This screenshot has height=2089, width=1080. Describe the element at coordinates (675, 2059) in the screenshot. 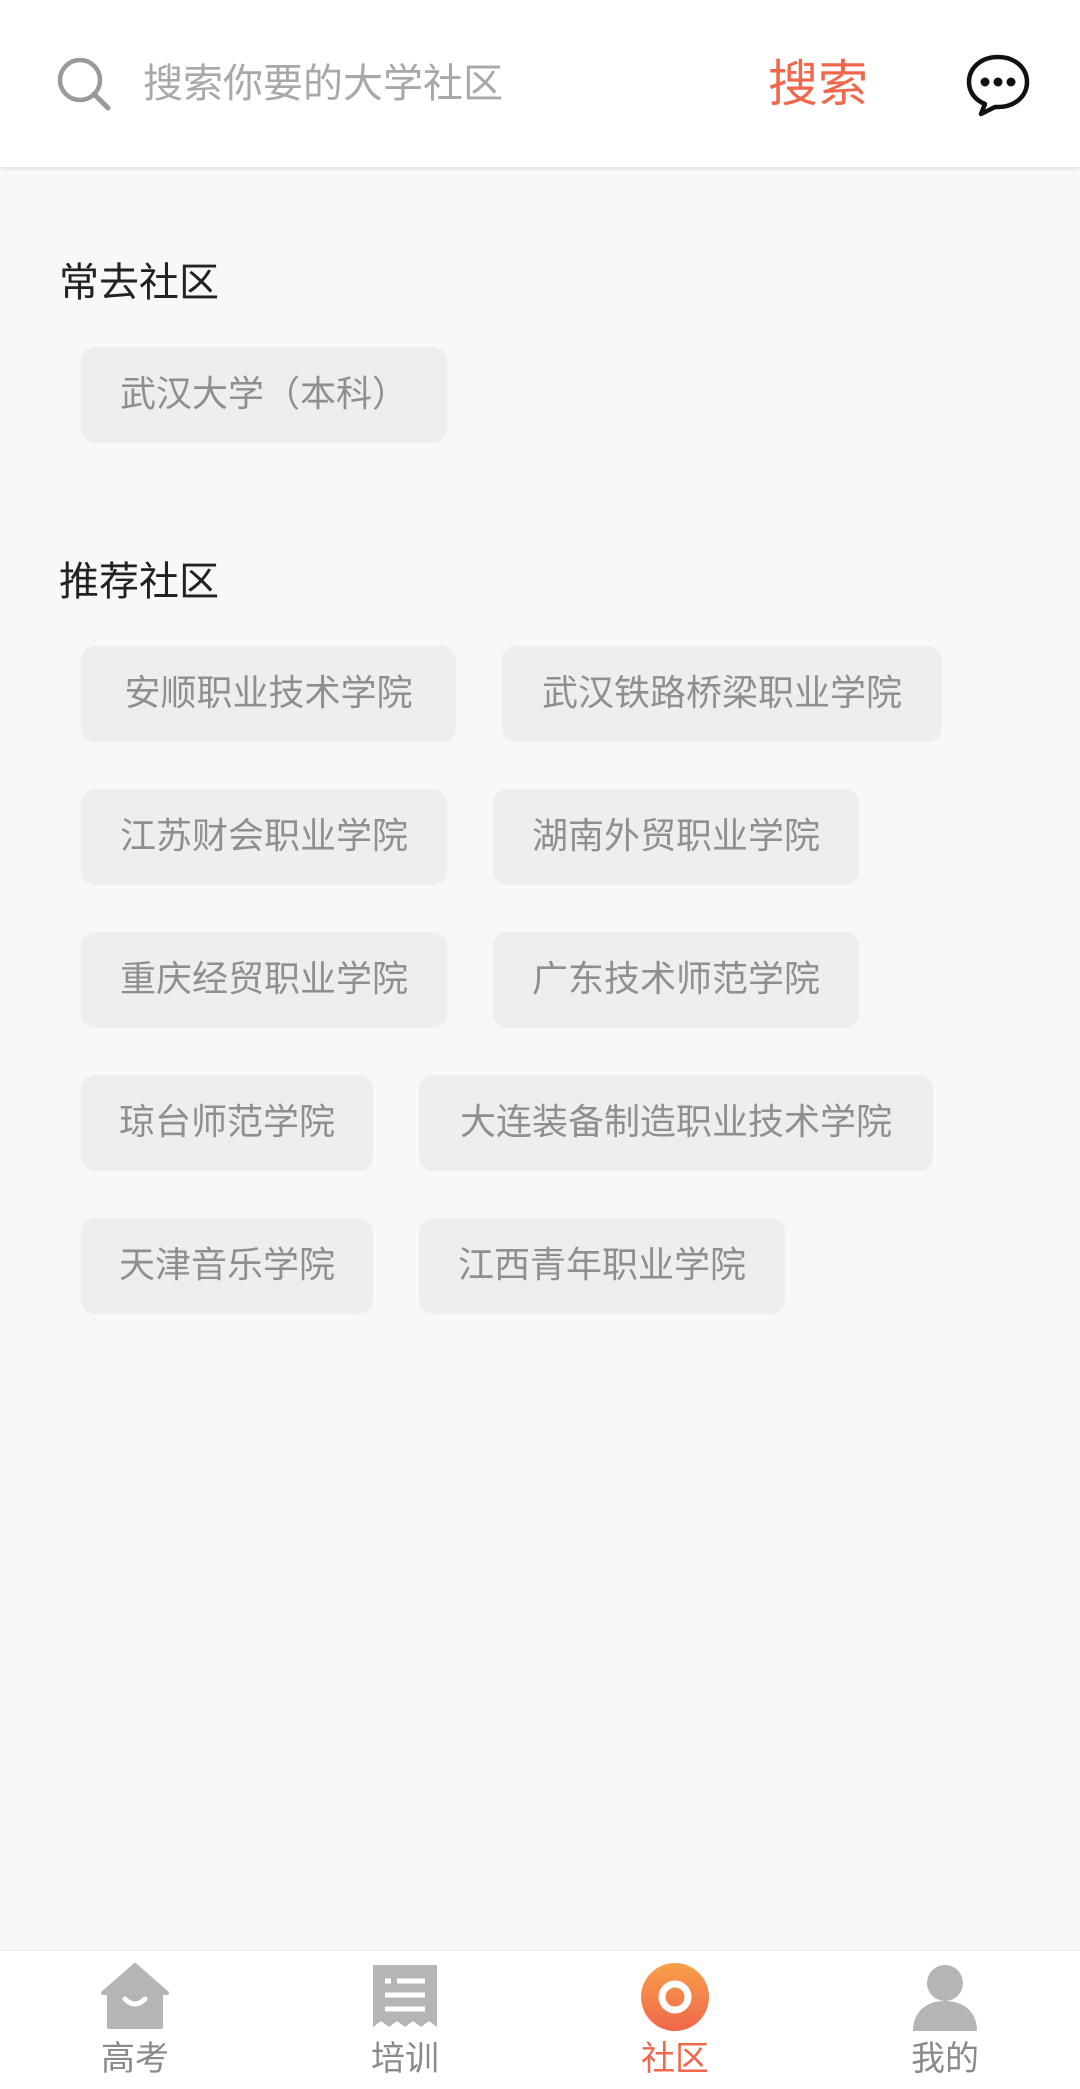

I see `tab-label: 社区` at that location.